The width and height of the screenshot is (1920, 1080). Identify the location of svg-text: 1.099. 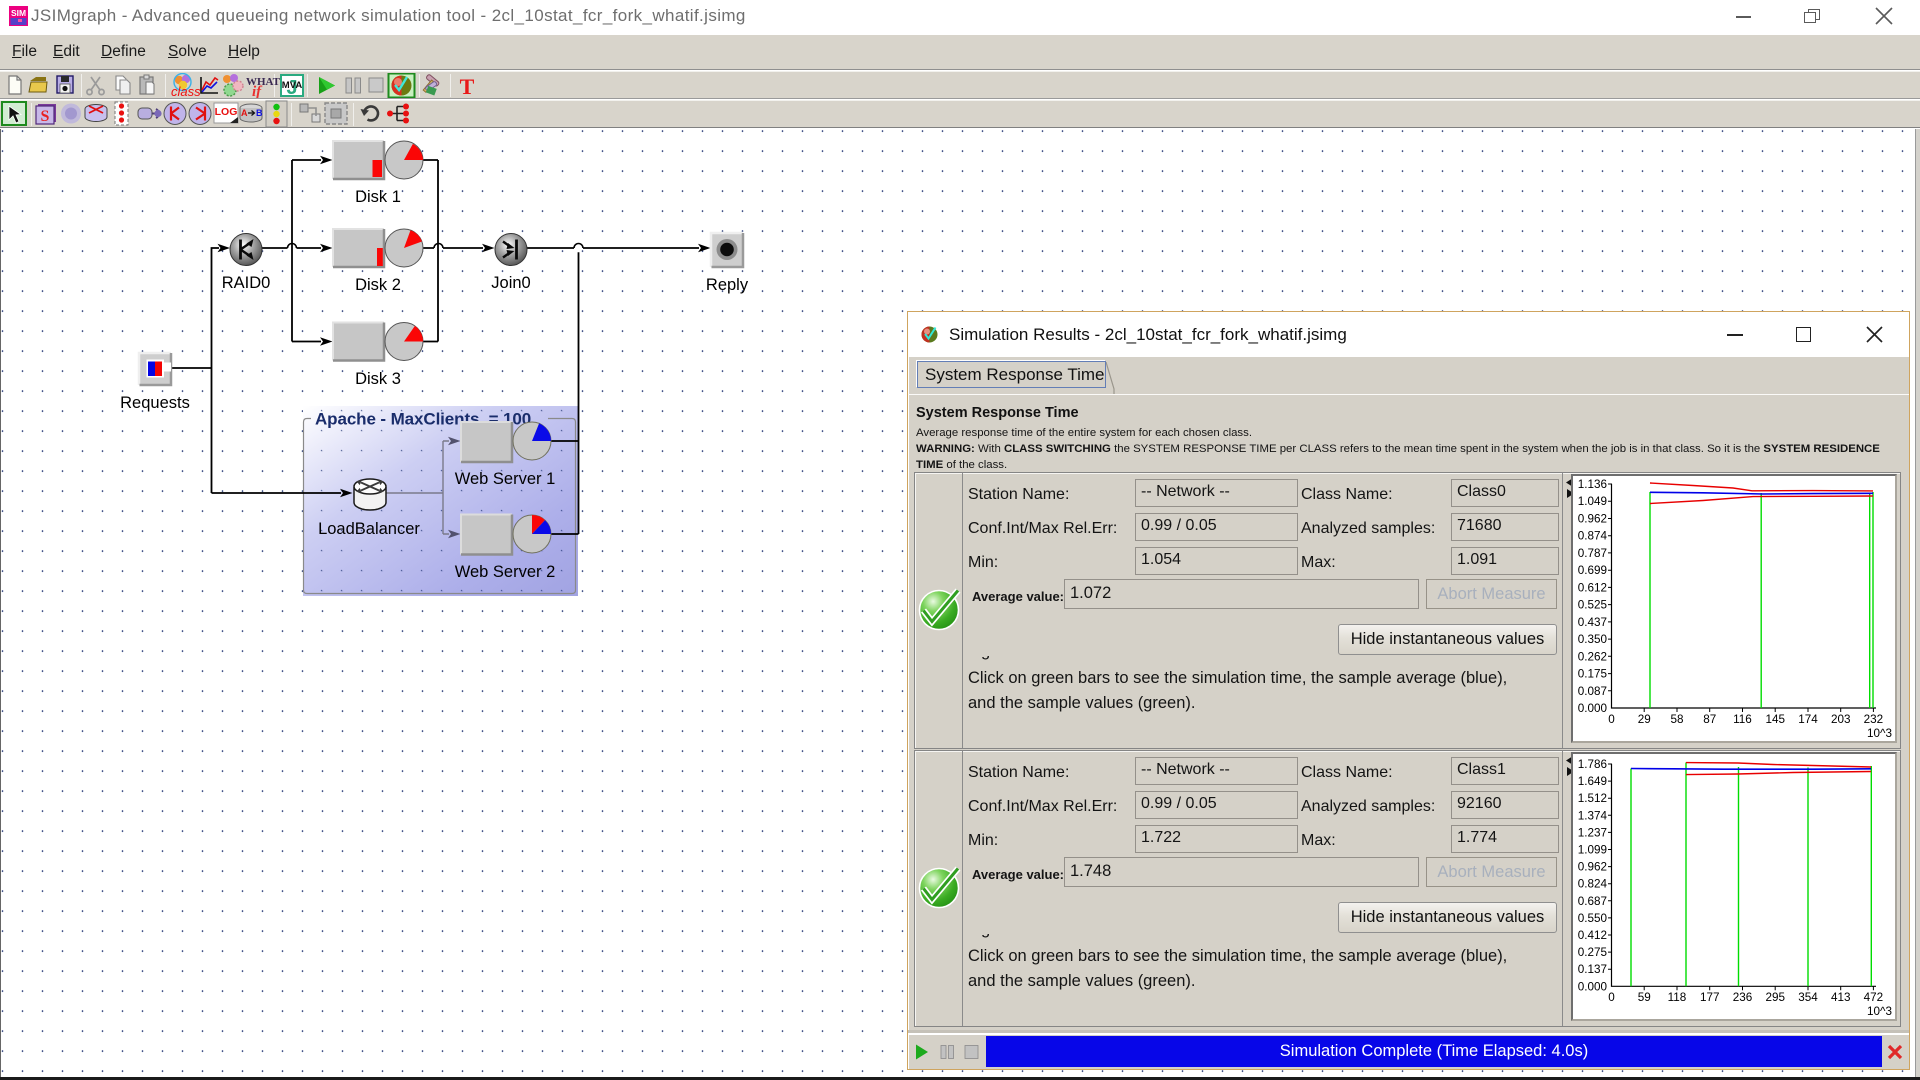
(1592, 850).